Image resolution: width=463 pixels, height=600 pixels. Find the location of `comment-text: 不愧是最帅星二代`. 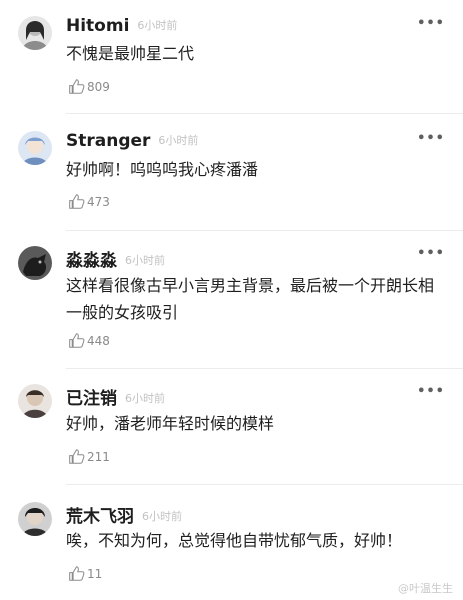

comment-text: 不愧是最帅星二代 is located at coordinates (130, 53).